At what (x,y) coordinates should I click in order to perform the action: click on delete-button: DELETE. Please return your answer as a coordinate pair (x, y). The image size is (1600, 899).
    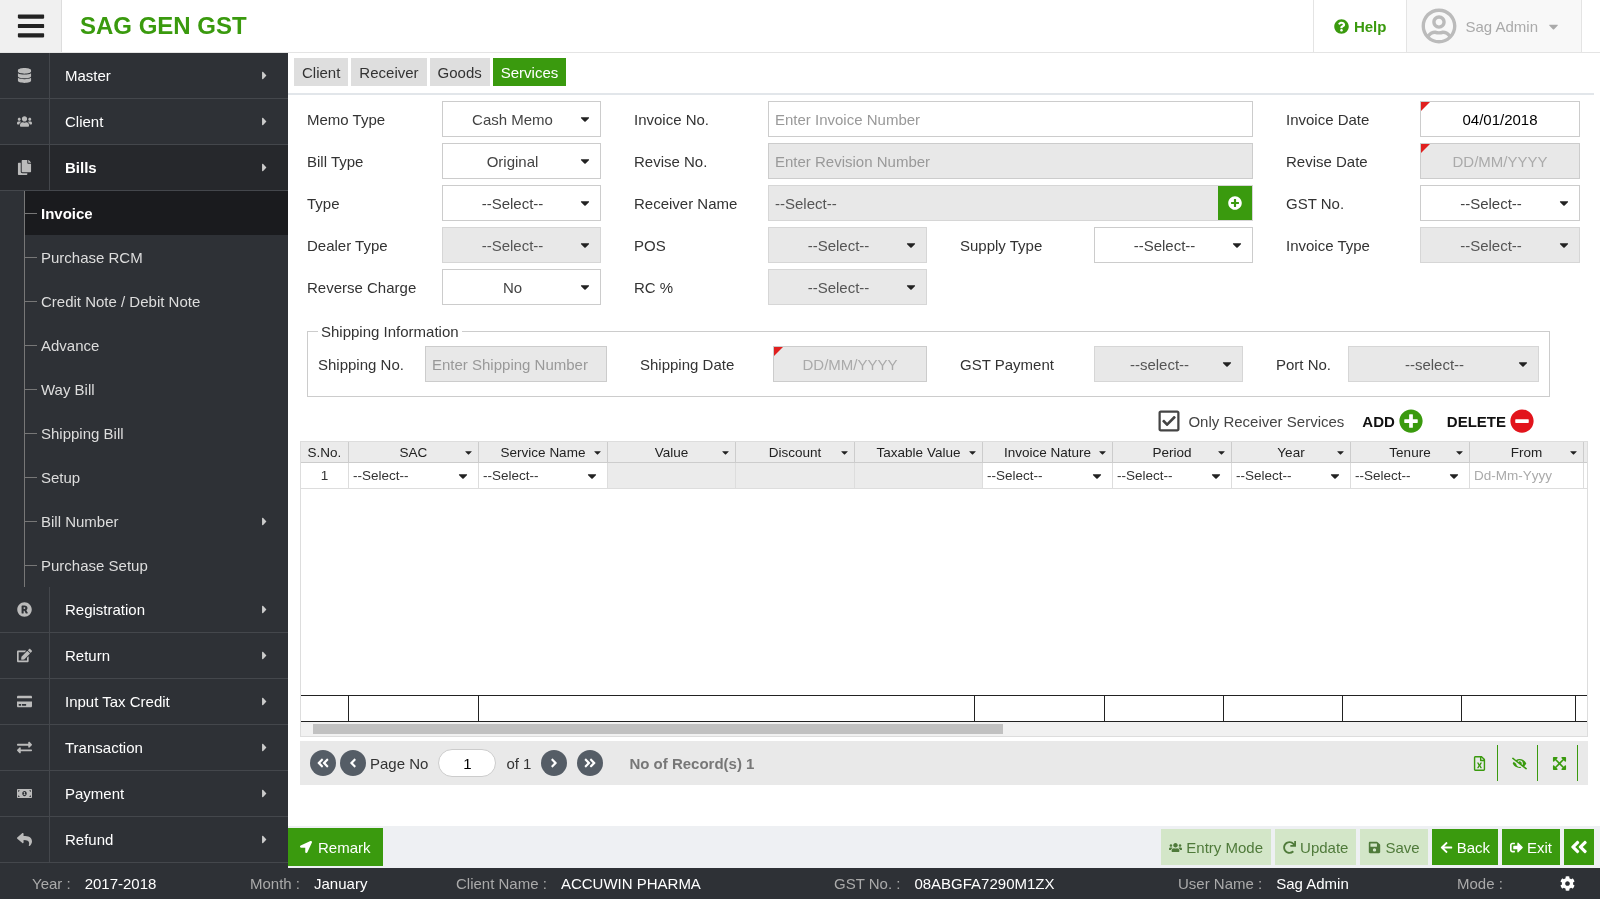
    Looking at the image, I should click on (1490, 421).